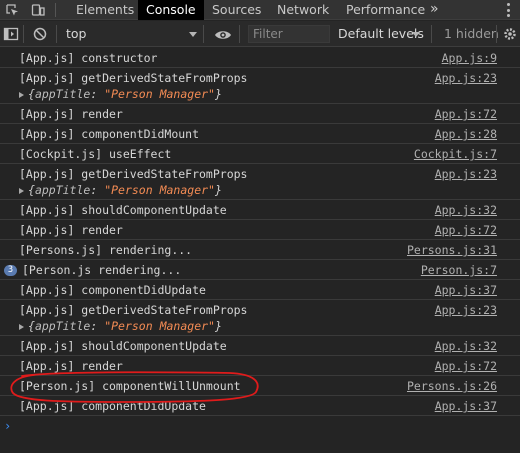 The height and width of the screenshot is (453, 520). I want to click on log-row: [Cockpit.js] useEffect Cockpit.js:7, so click(260, 154).